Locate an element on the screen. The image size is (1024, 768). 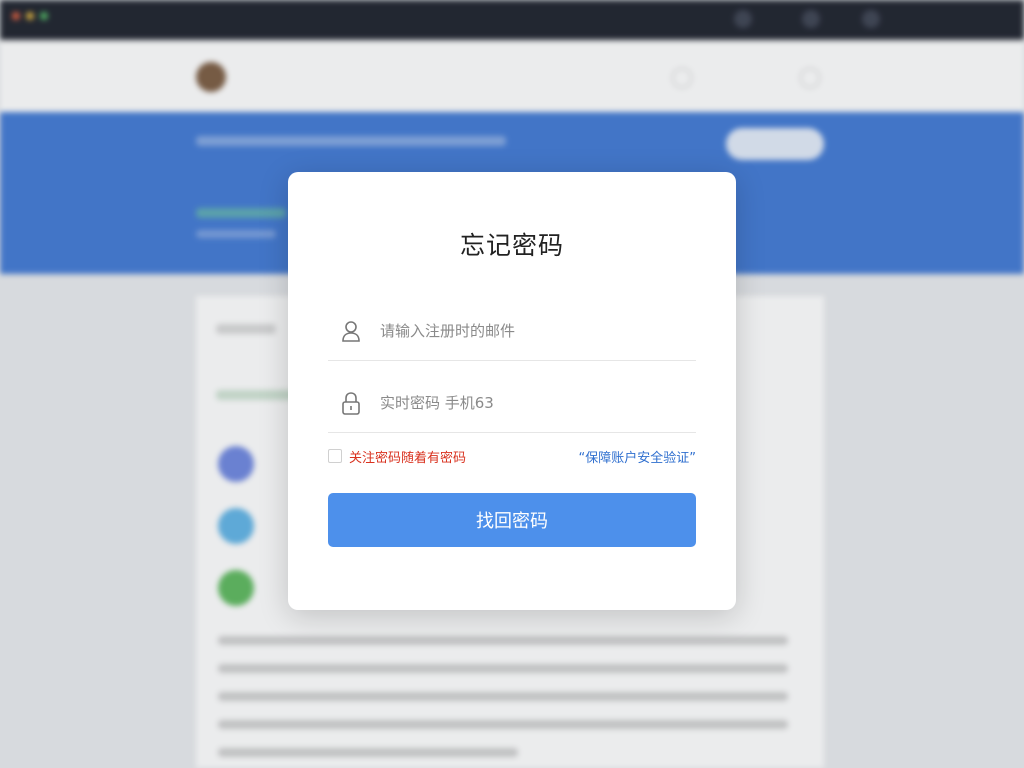
security-verify-link: “保障账户安全验证” is located at coordinates (637, 456).